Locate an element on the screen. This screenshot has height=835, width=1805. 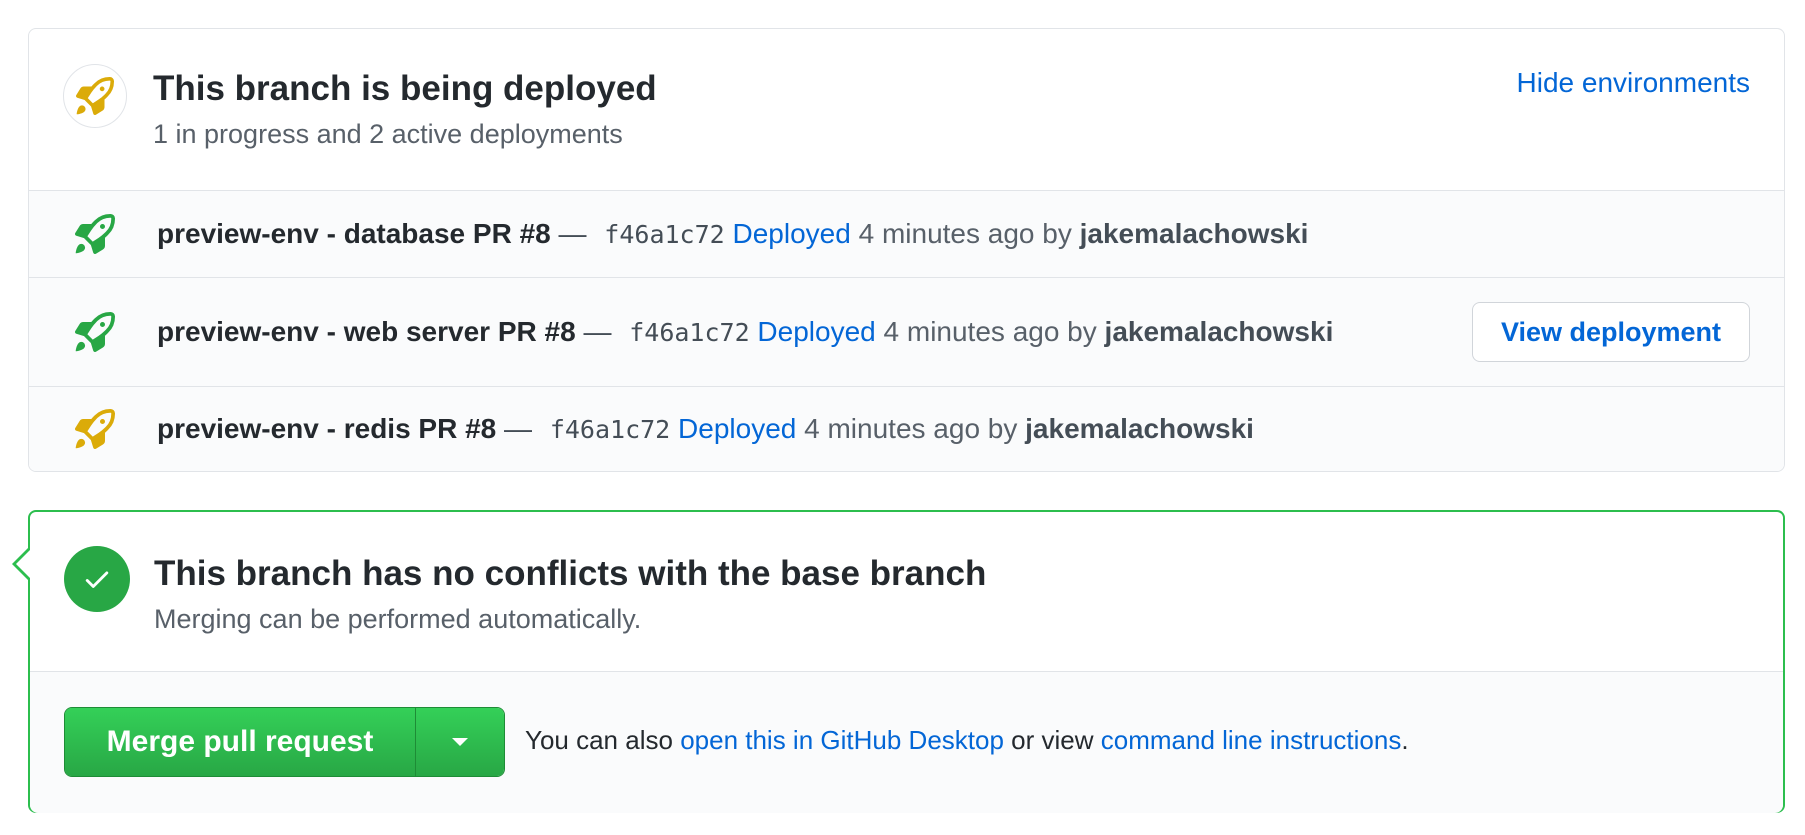
deployments-status-badge is located at coordinates (95, 96).